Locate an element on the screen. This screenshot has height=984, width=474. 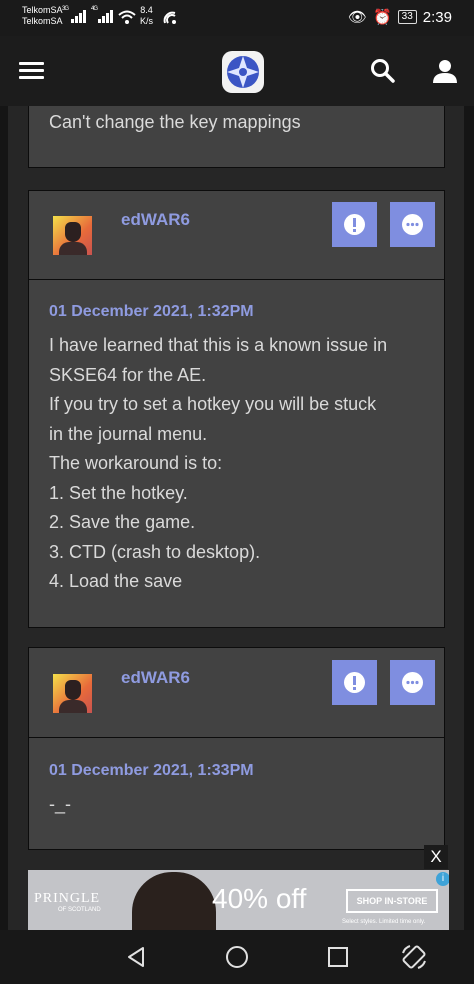
ad-offer: 40% off is located at coordinates (259, 898).